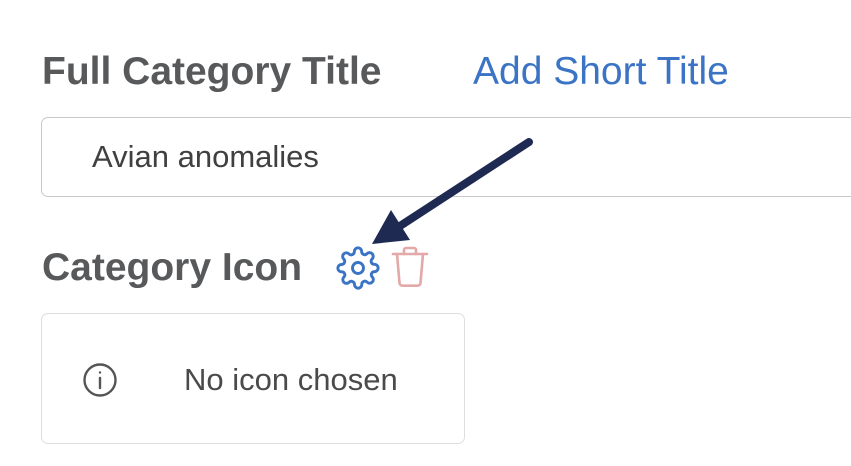 Image resolution: width=851 pixels, height=466 pixels. I want to click on no-icon-chosen-text: No icon chosen, so click(291, 379).